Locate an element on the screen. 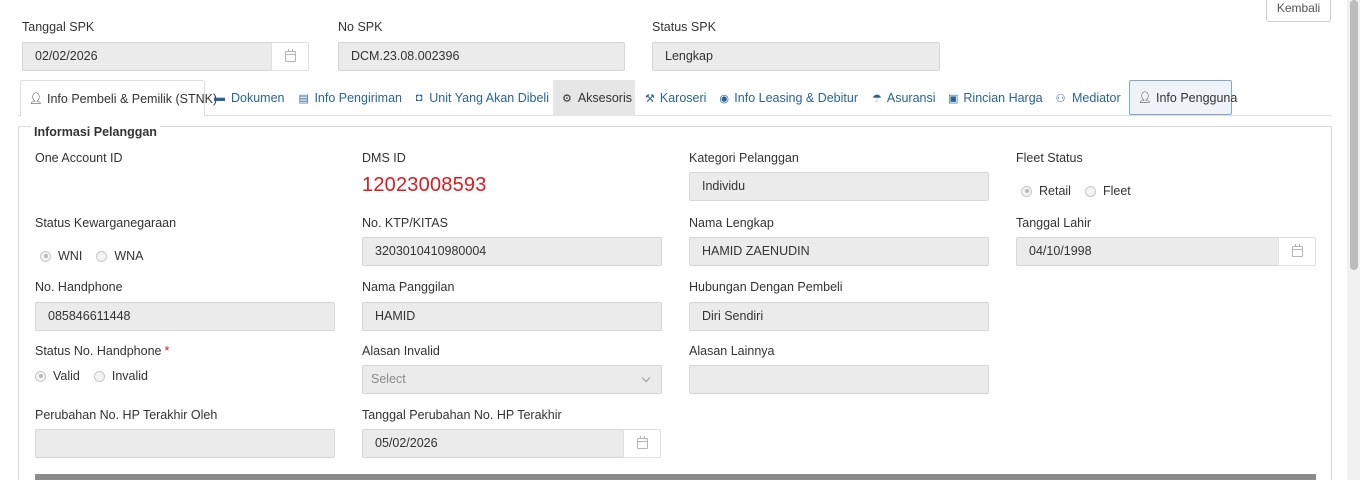 The image size is (1360, 480). tab-info-pembeli: 👤︎ Info Pembeli & Pemilik (STNK) is located at coordinates (118, 98).